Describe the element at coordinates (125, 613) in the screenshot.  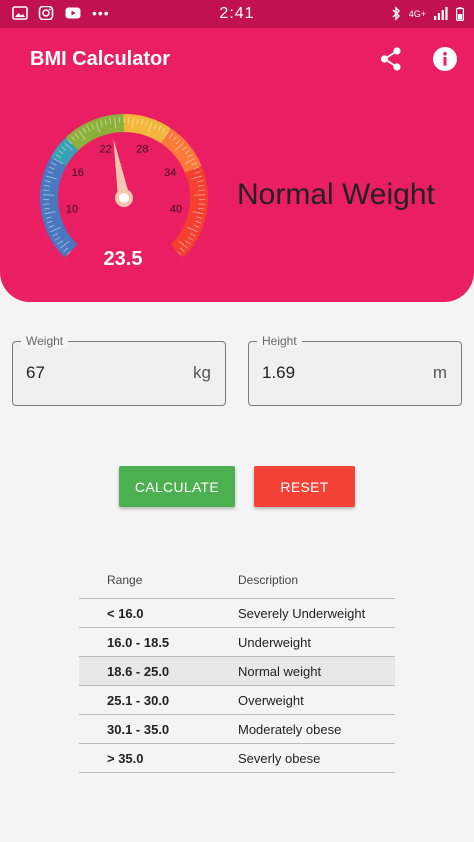
I see `range-cell: < 16.0` at that location.